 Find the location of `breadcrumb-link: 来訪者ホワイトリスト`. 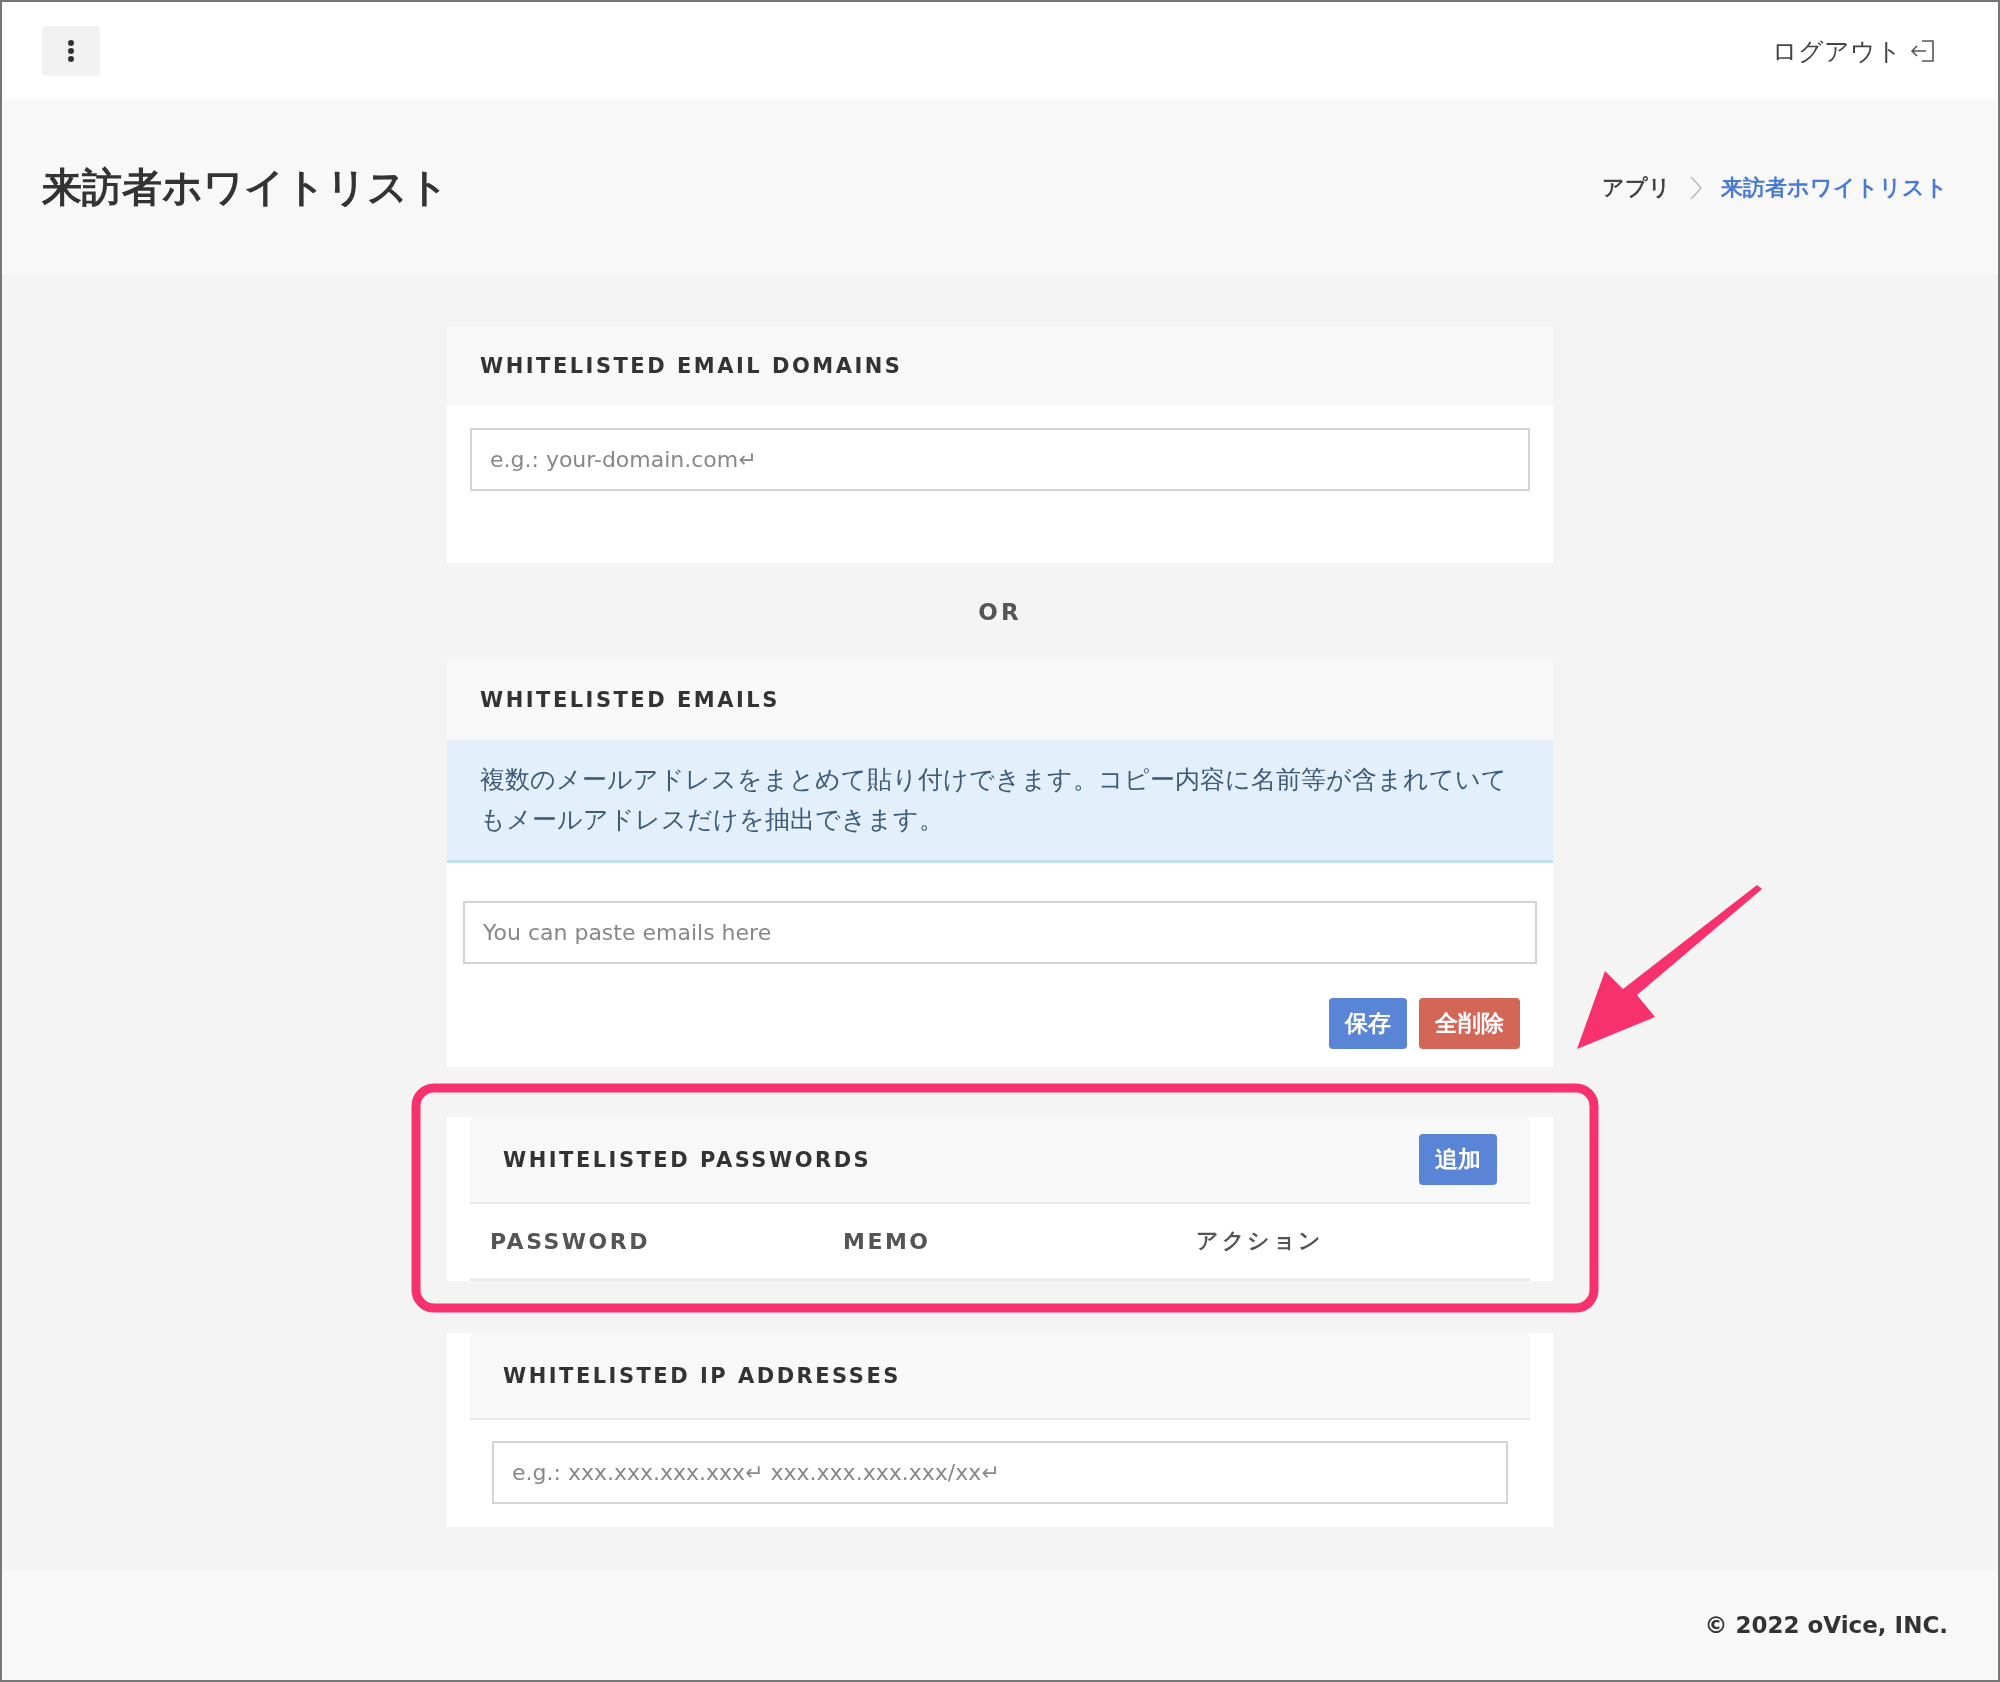

breadcrumb-link: 来訪者ホワイトリスト is located at coordinates (1834, 187).